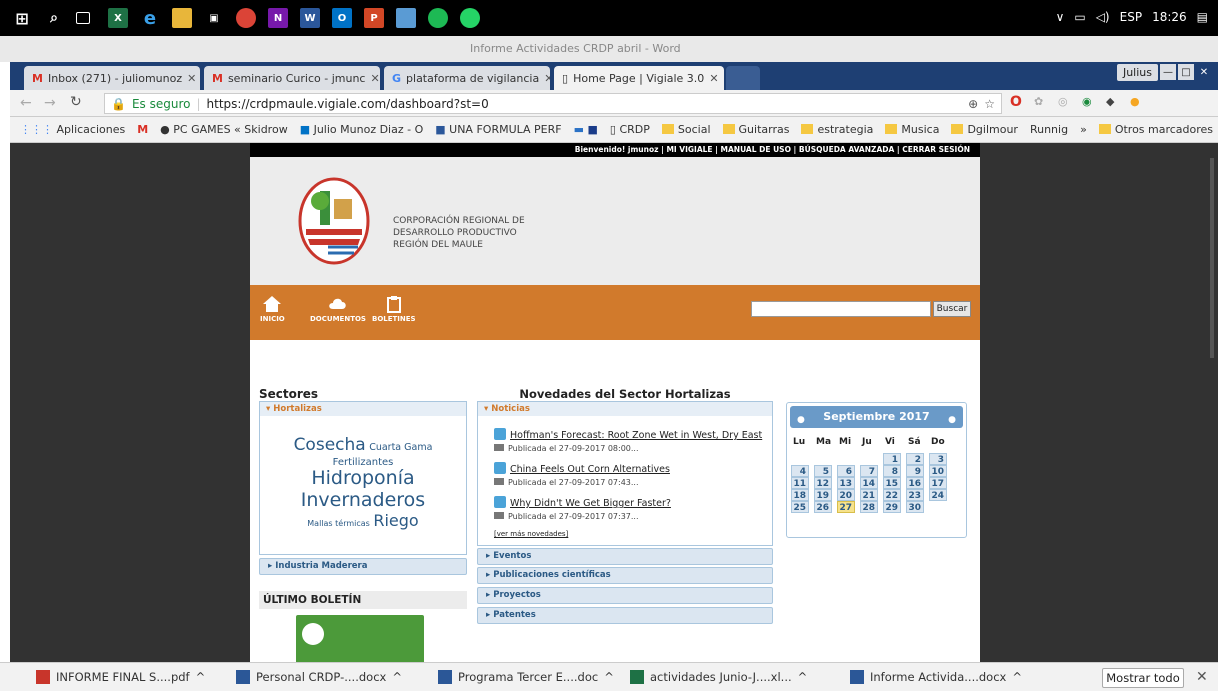 The width and height of the screenshot is (1218, 691). What do you see at coordinates (892, 507) in the screenshot?
I see `calendar-day: 29` at bounding box center [892, 507].